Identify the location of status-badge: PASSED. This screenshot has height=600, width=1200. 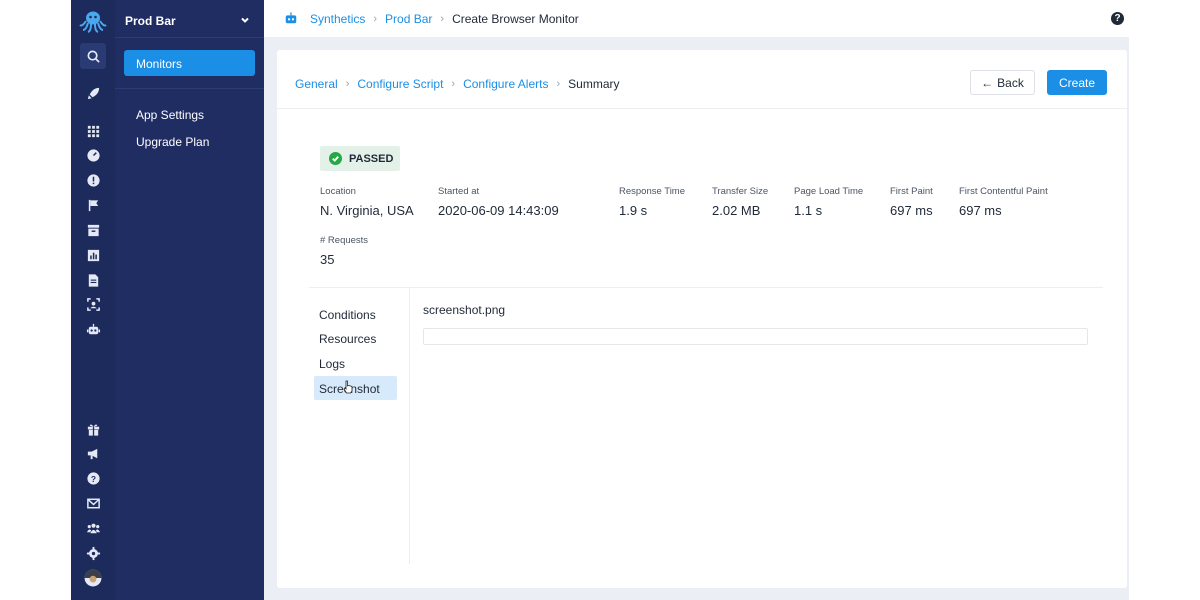
(360, 158).